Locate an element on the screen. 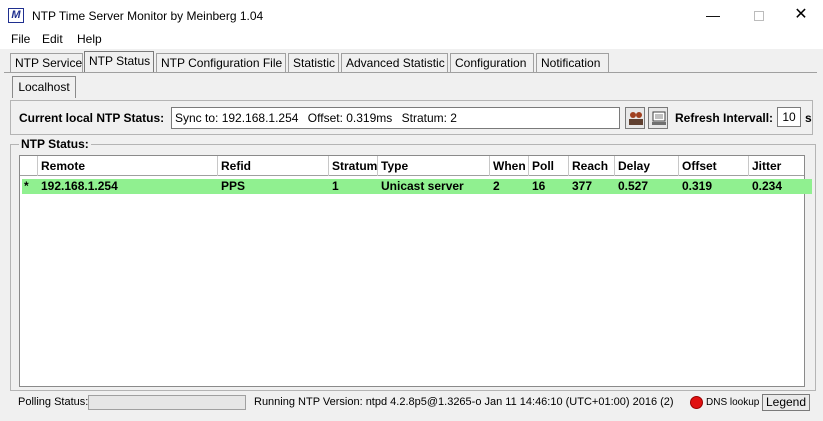  refresh-unit-label: s is located at coordinates (808, 118).